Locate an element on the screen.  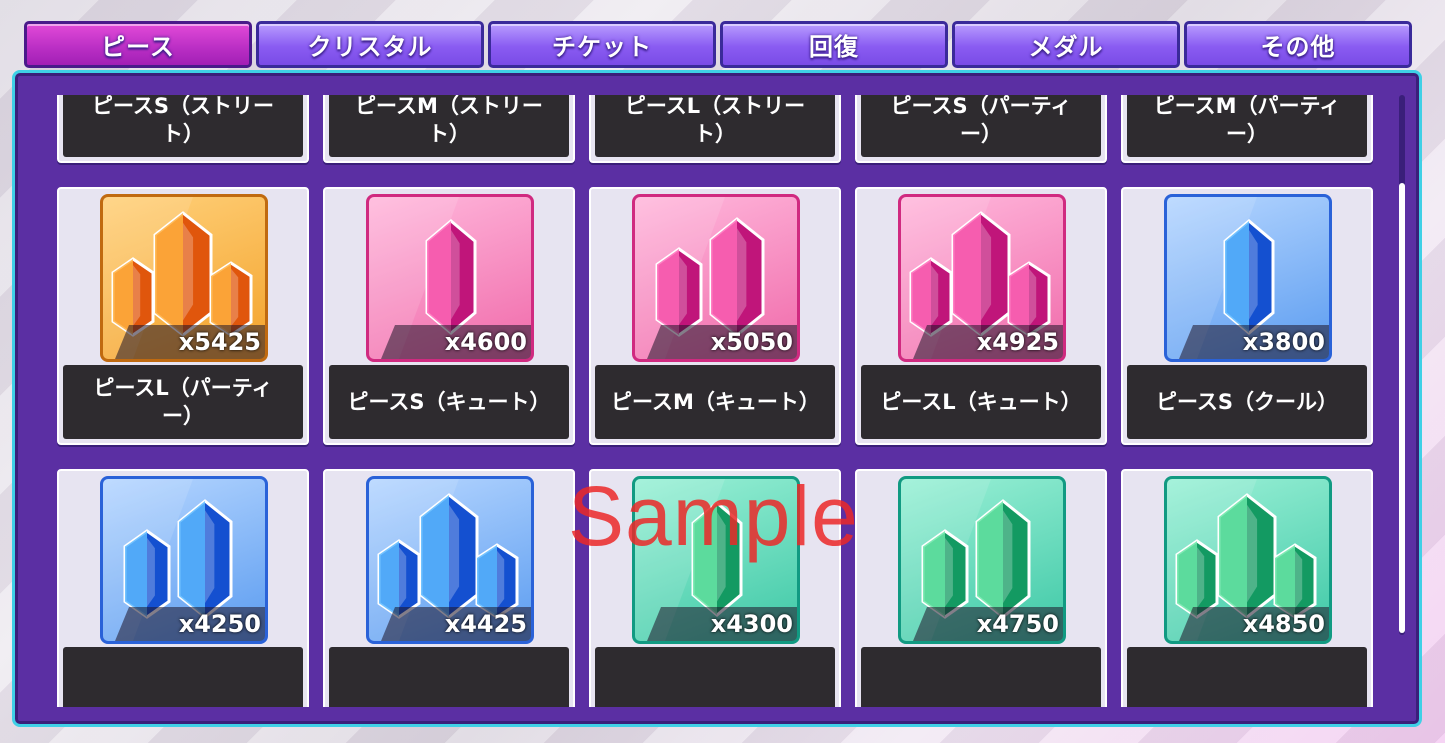
crystal-icon: x3800 is located at coordinates (1248, 278).